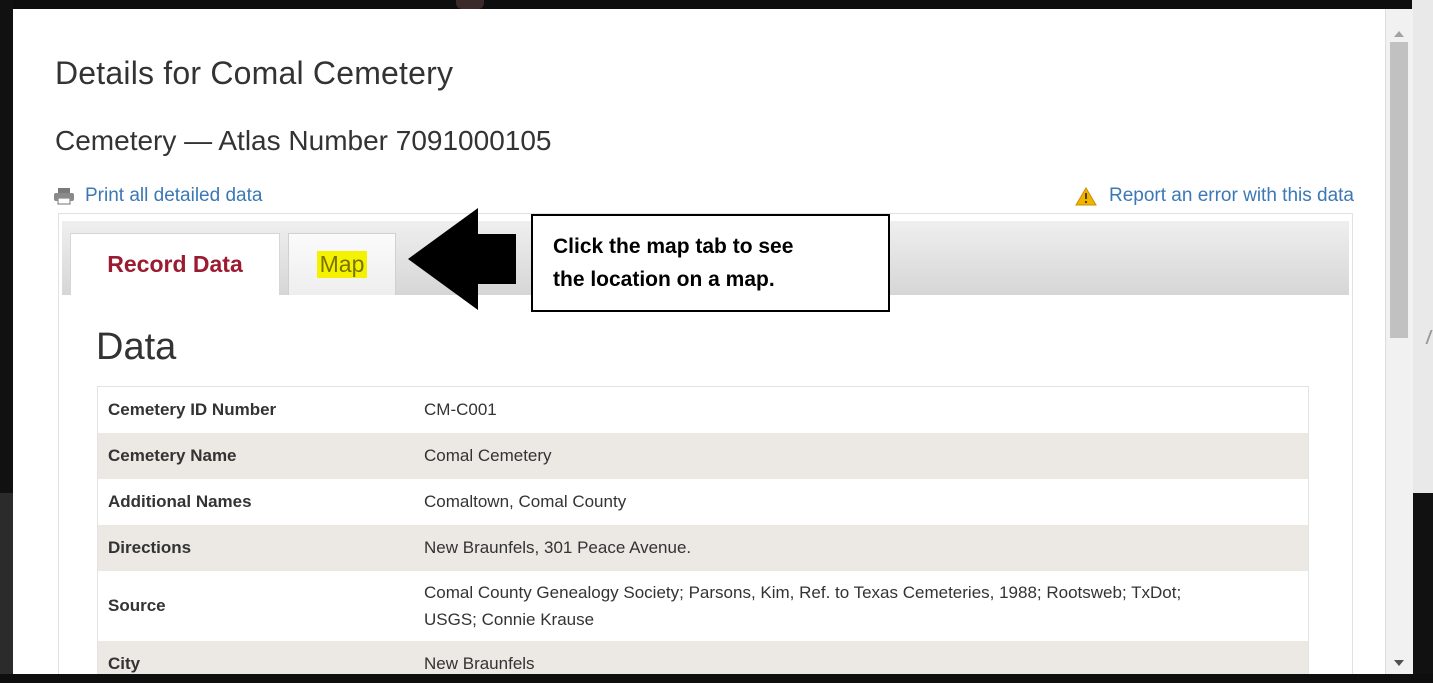 This screenshot has height=683, width=1433. I want to click on callout-line-1: Click the map tab to see, so click(673, 246).